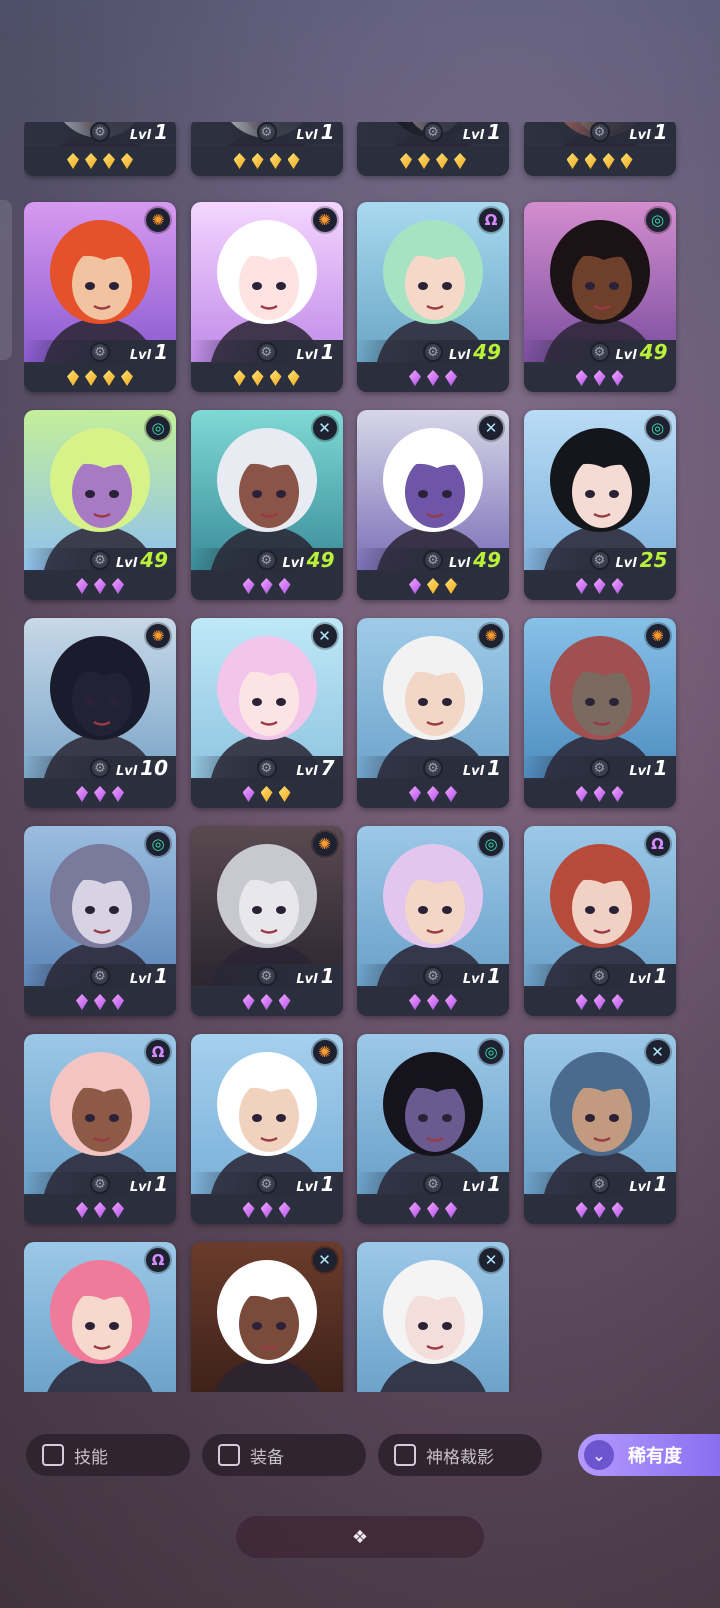  What do you see at coordinates (284, 1455) in the screenshot?
I see `equipment-filter-chip: 装备` at bounding box center [284, 1455].